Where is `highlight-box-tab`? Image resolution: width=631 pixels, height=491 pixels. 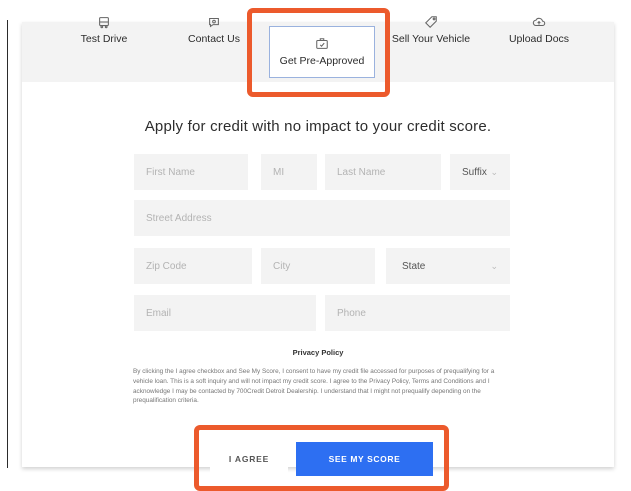 highlight-box-tab is located at coordinates (318, 52).